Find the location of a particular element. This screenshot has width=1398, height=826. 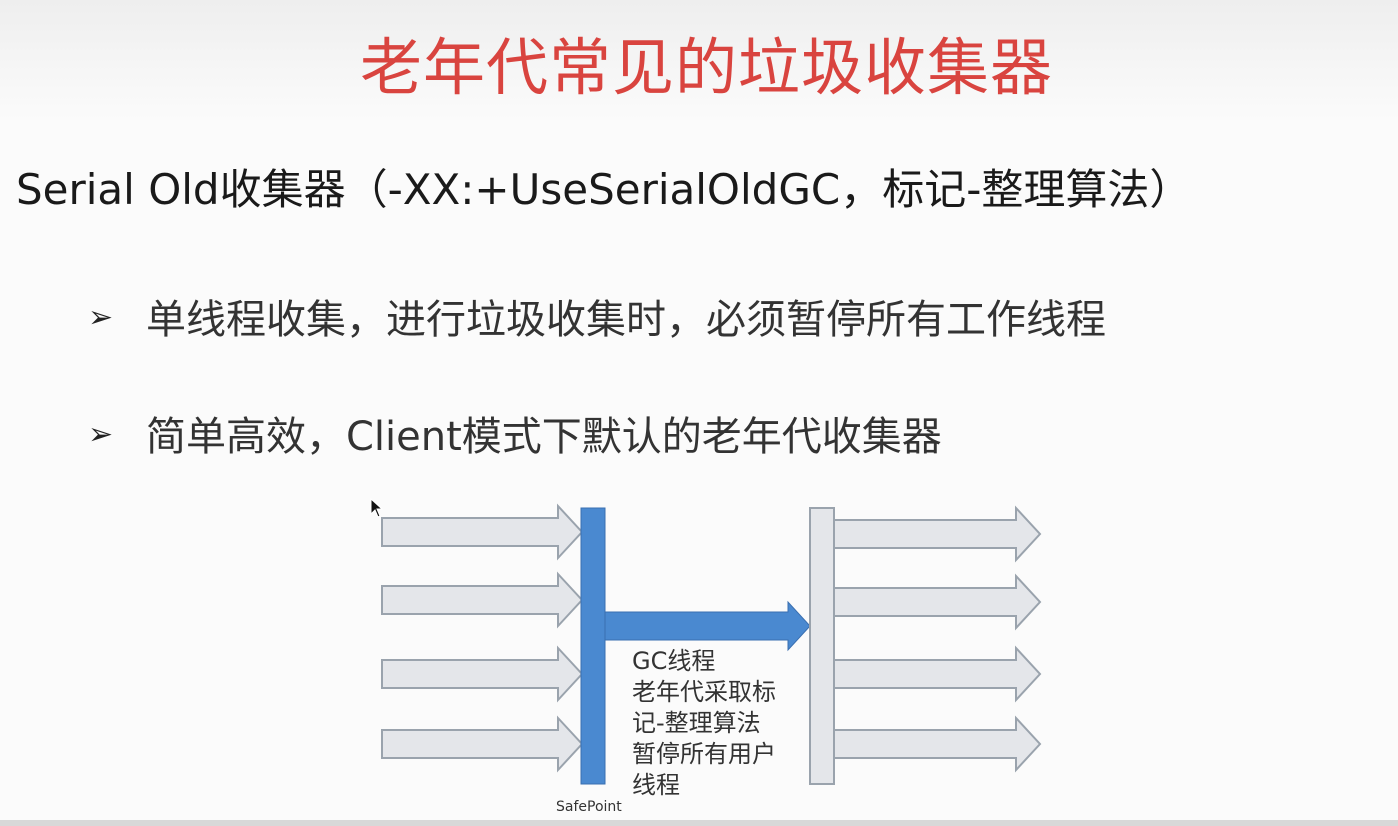

gc-thread-description: GC线程 老年代采取标 记-整理算法 暂停所有用户 线程 is located at coordinates (704, 723).